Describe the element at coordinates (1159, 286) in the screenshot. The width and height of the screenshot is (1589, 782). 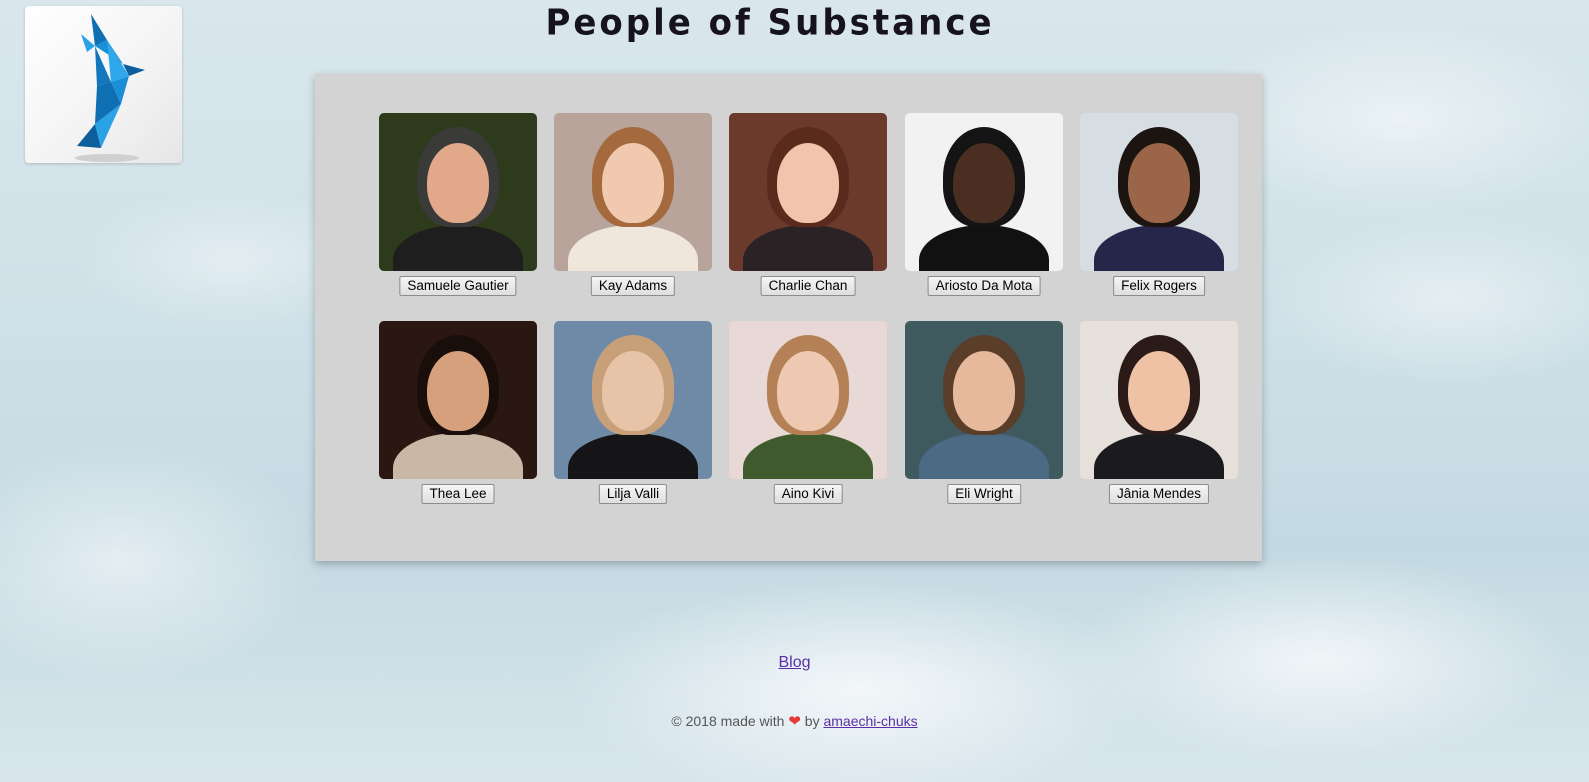
I see `person-name-button: Felix Rogers` at that location.